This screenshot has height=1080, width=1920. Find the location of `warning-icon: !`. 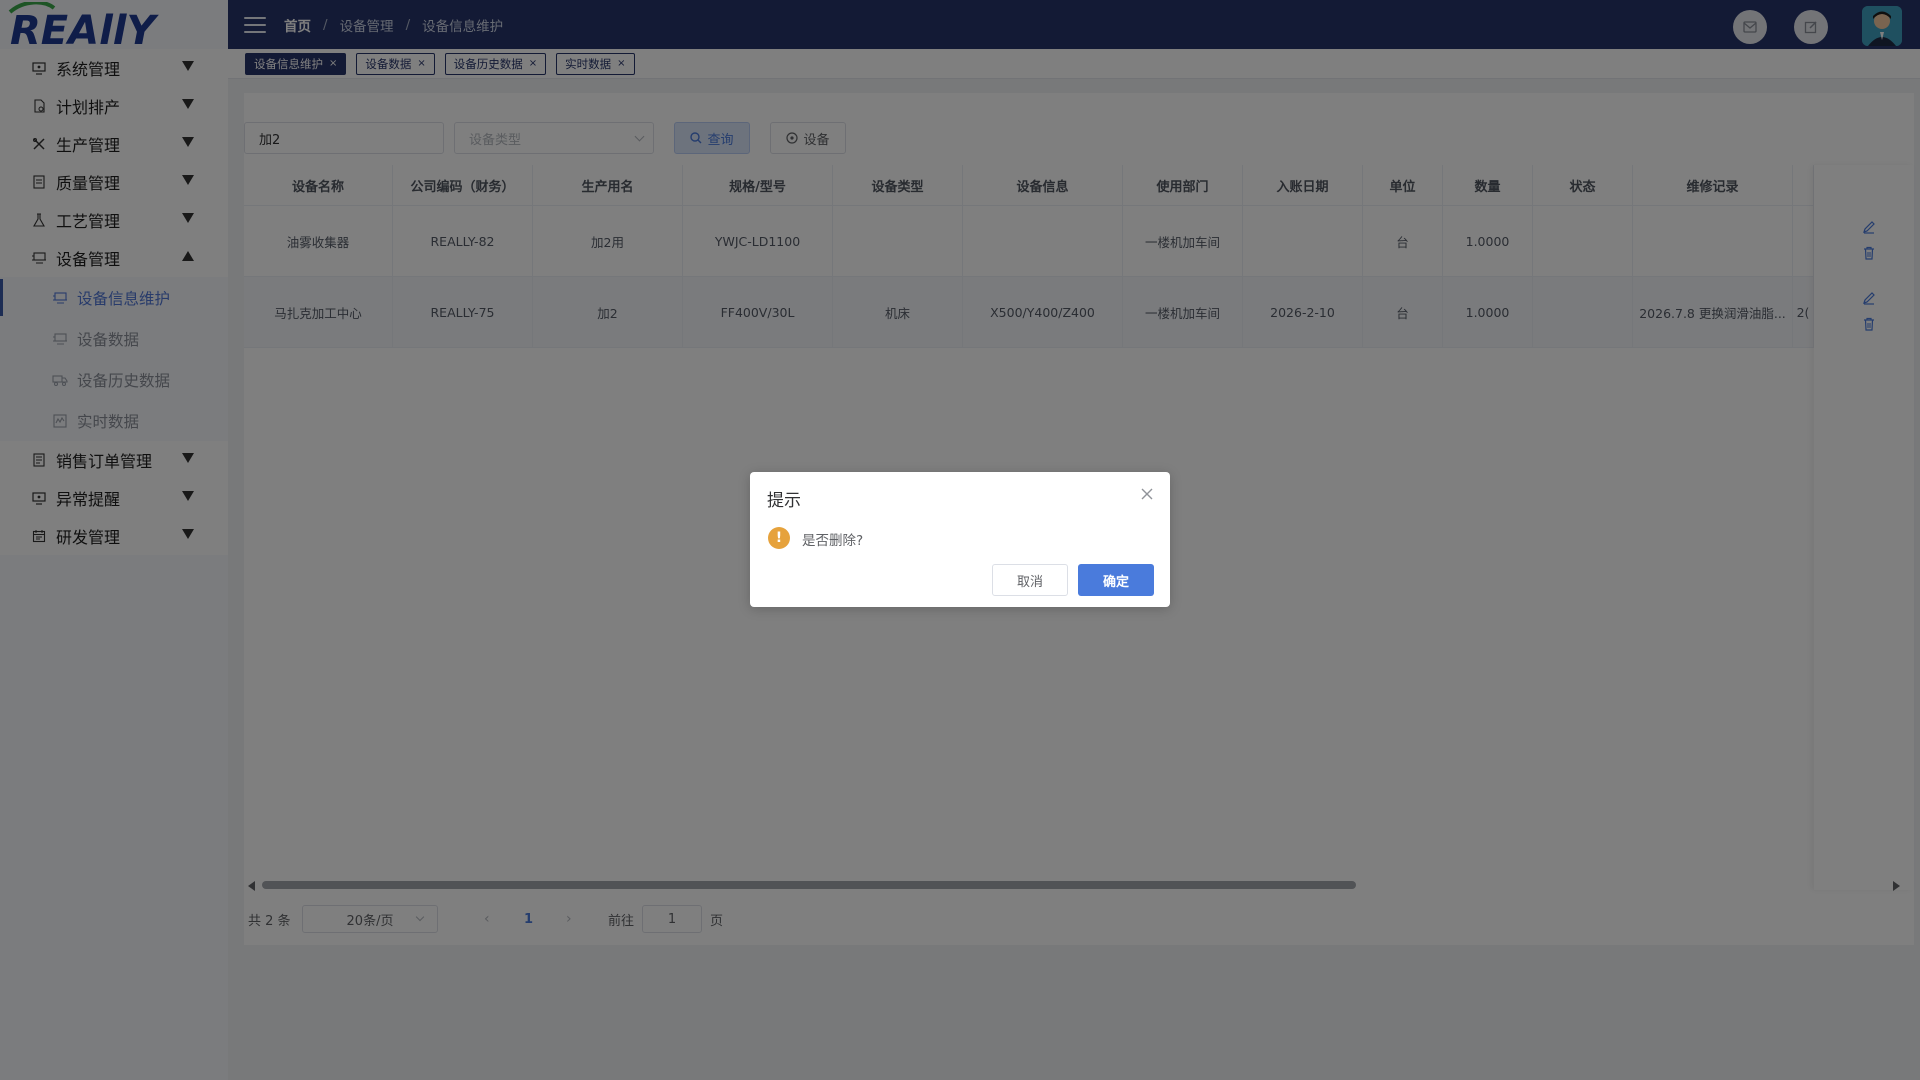

warning-icon: ! is located at coordinates (779, 538).